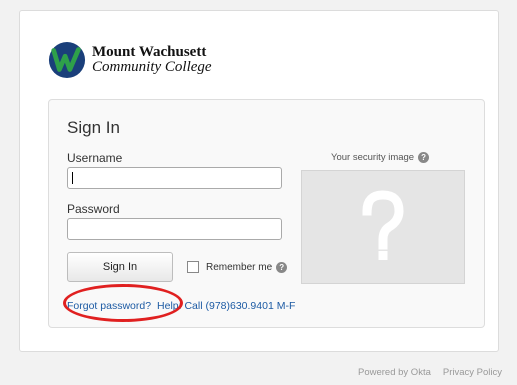  I want to click on question-mark-icon, so click(383, 225).